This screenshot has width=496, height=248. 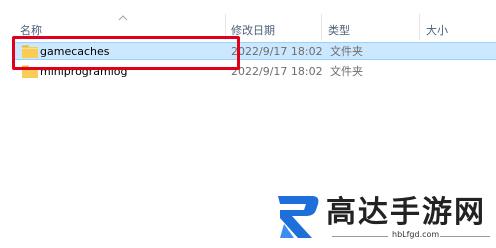 What do you see at coordinates (123, 18) in the screenshot?
I see `sort-ascending-icon` at bounding box center [123, 18].